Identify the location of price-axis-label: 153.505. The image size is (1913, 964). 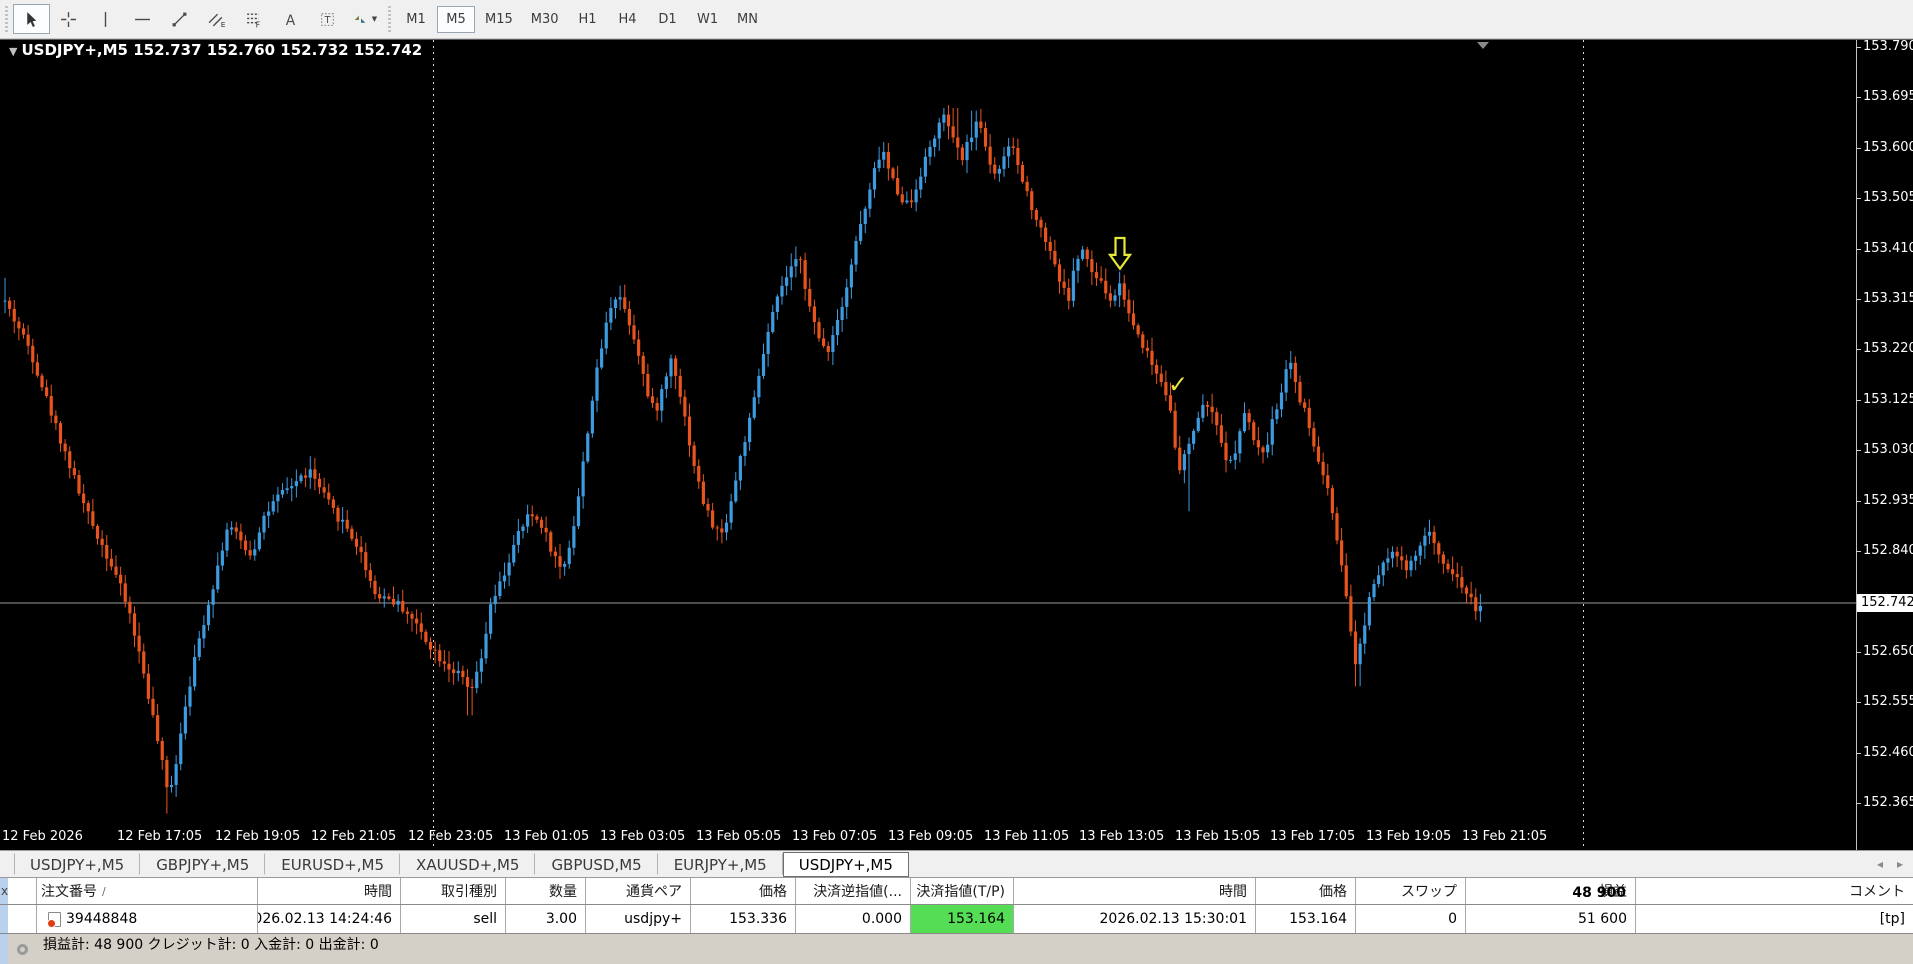
(1888, 198).